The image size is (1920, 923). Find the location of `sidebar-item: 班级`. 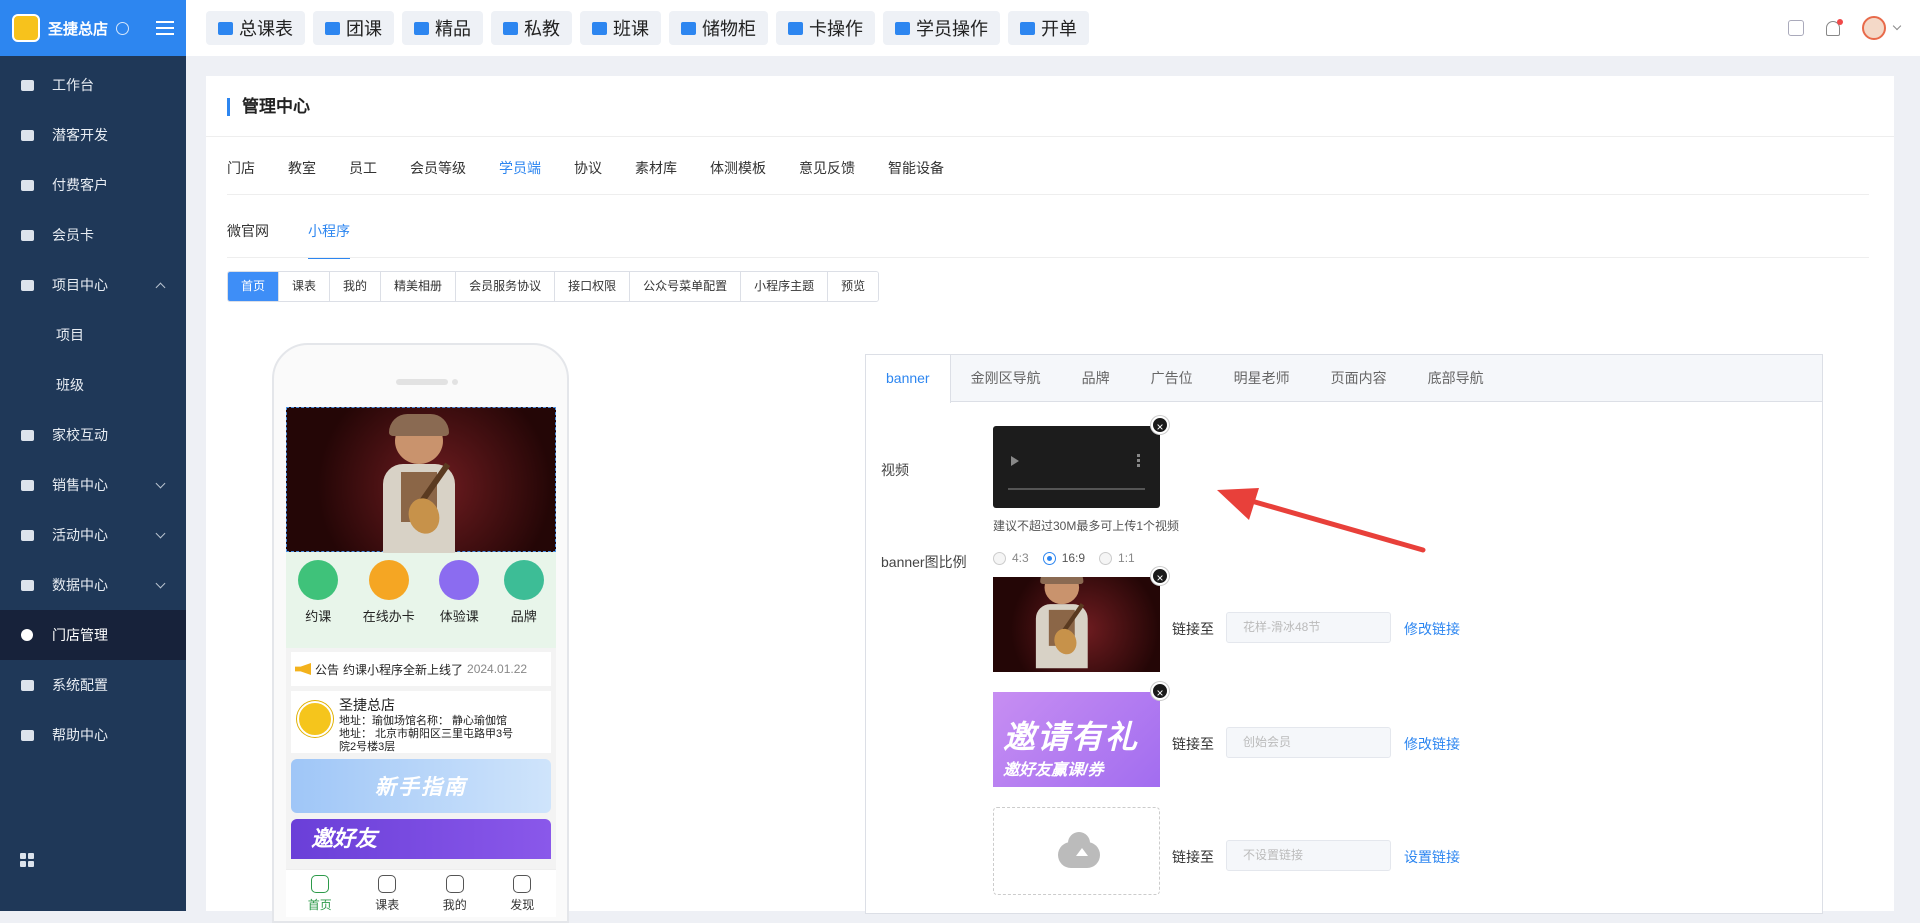

sidebar-item: 班级 is located at coordinates (93, 385).